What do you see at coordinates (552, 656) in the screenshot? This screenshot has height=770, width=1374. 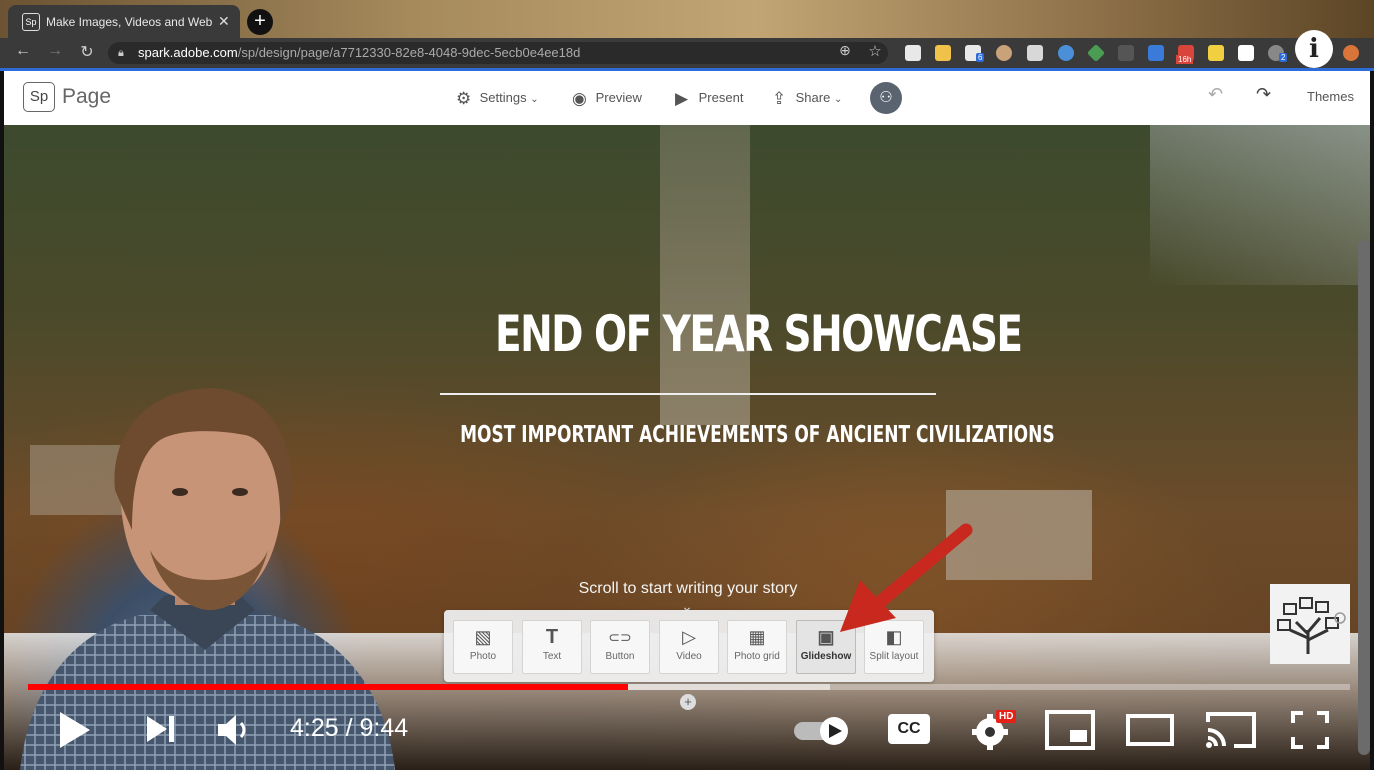 I see `insert-item-label: Text` at bounding box center [552, 656].